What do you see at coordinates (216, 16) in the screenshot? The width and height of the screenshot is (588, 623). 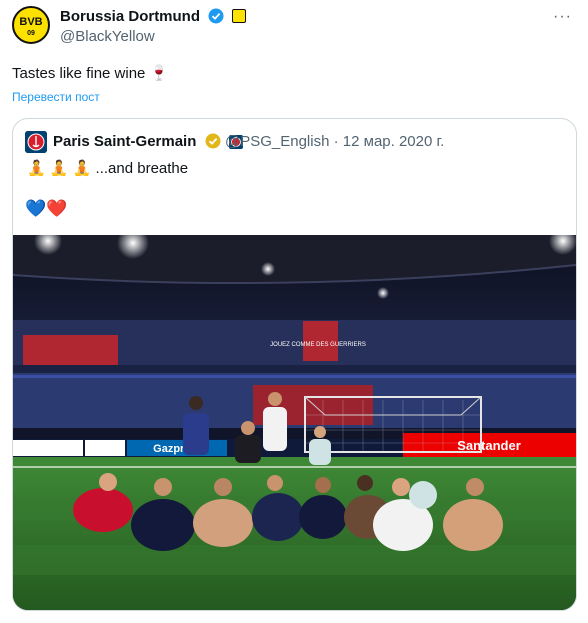 I see `verified-badge-icon` at bounding box center [216, 16].